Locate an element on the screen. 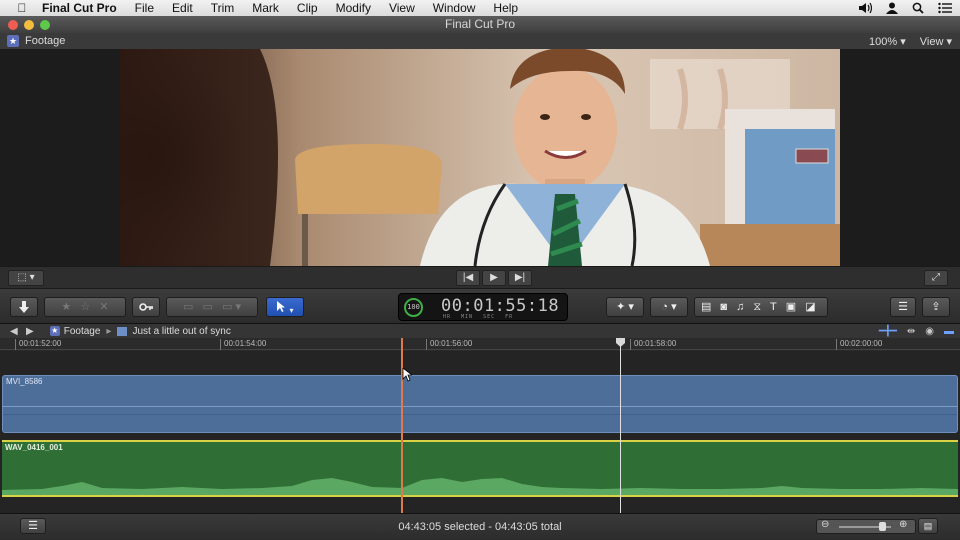 The height and width of the screenshot is (540, 960). event-star-icon-small: ★ is located at coordinates (54, 331).